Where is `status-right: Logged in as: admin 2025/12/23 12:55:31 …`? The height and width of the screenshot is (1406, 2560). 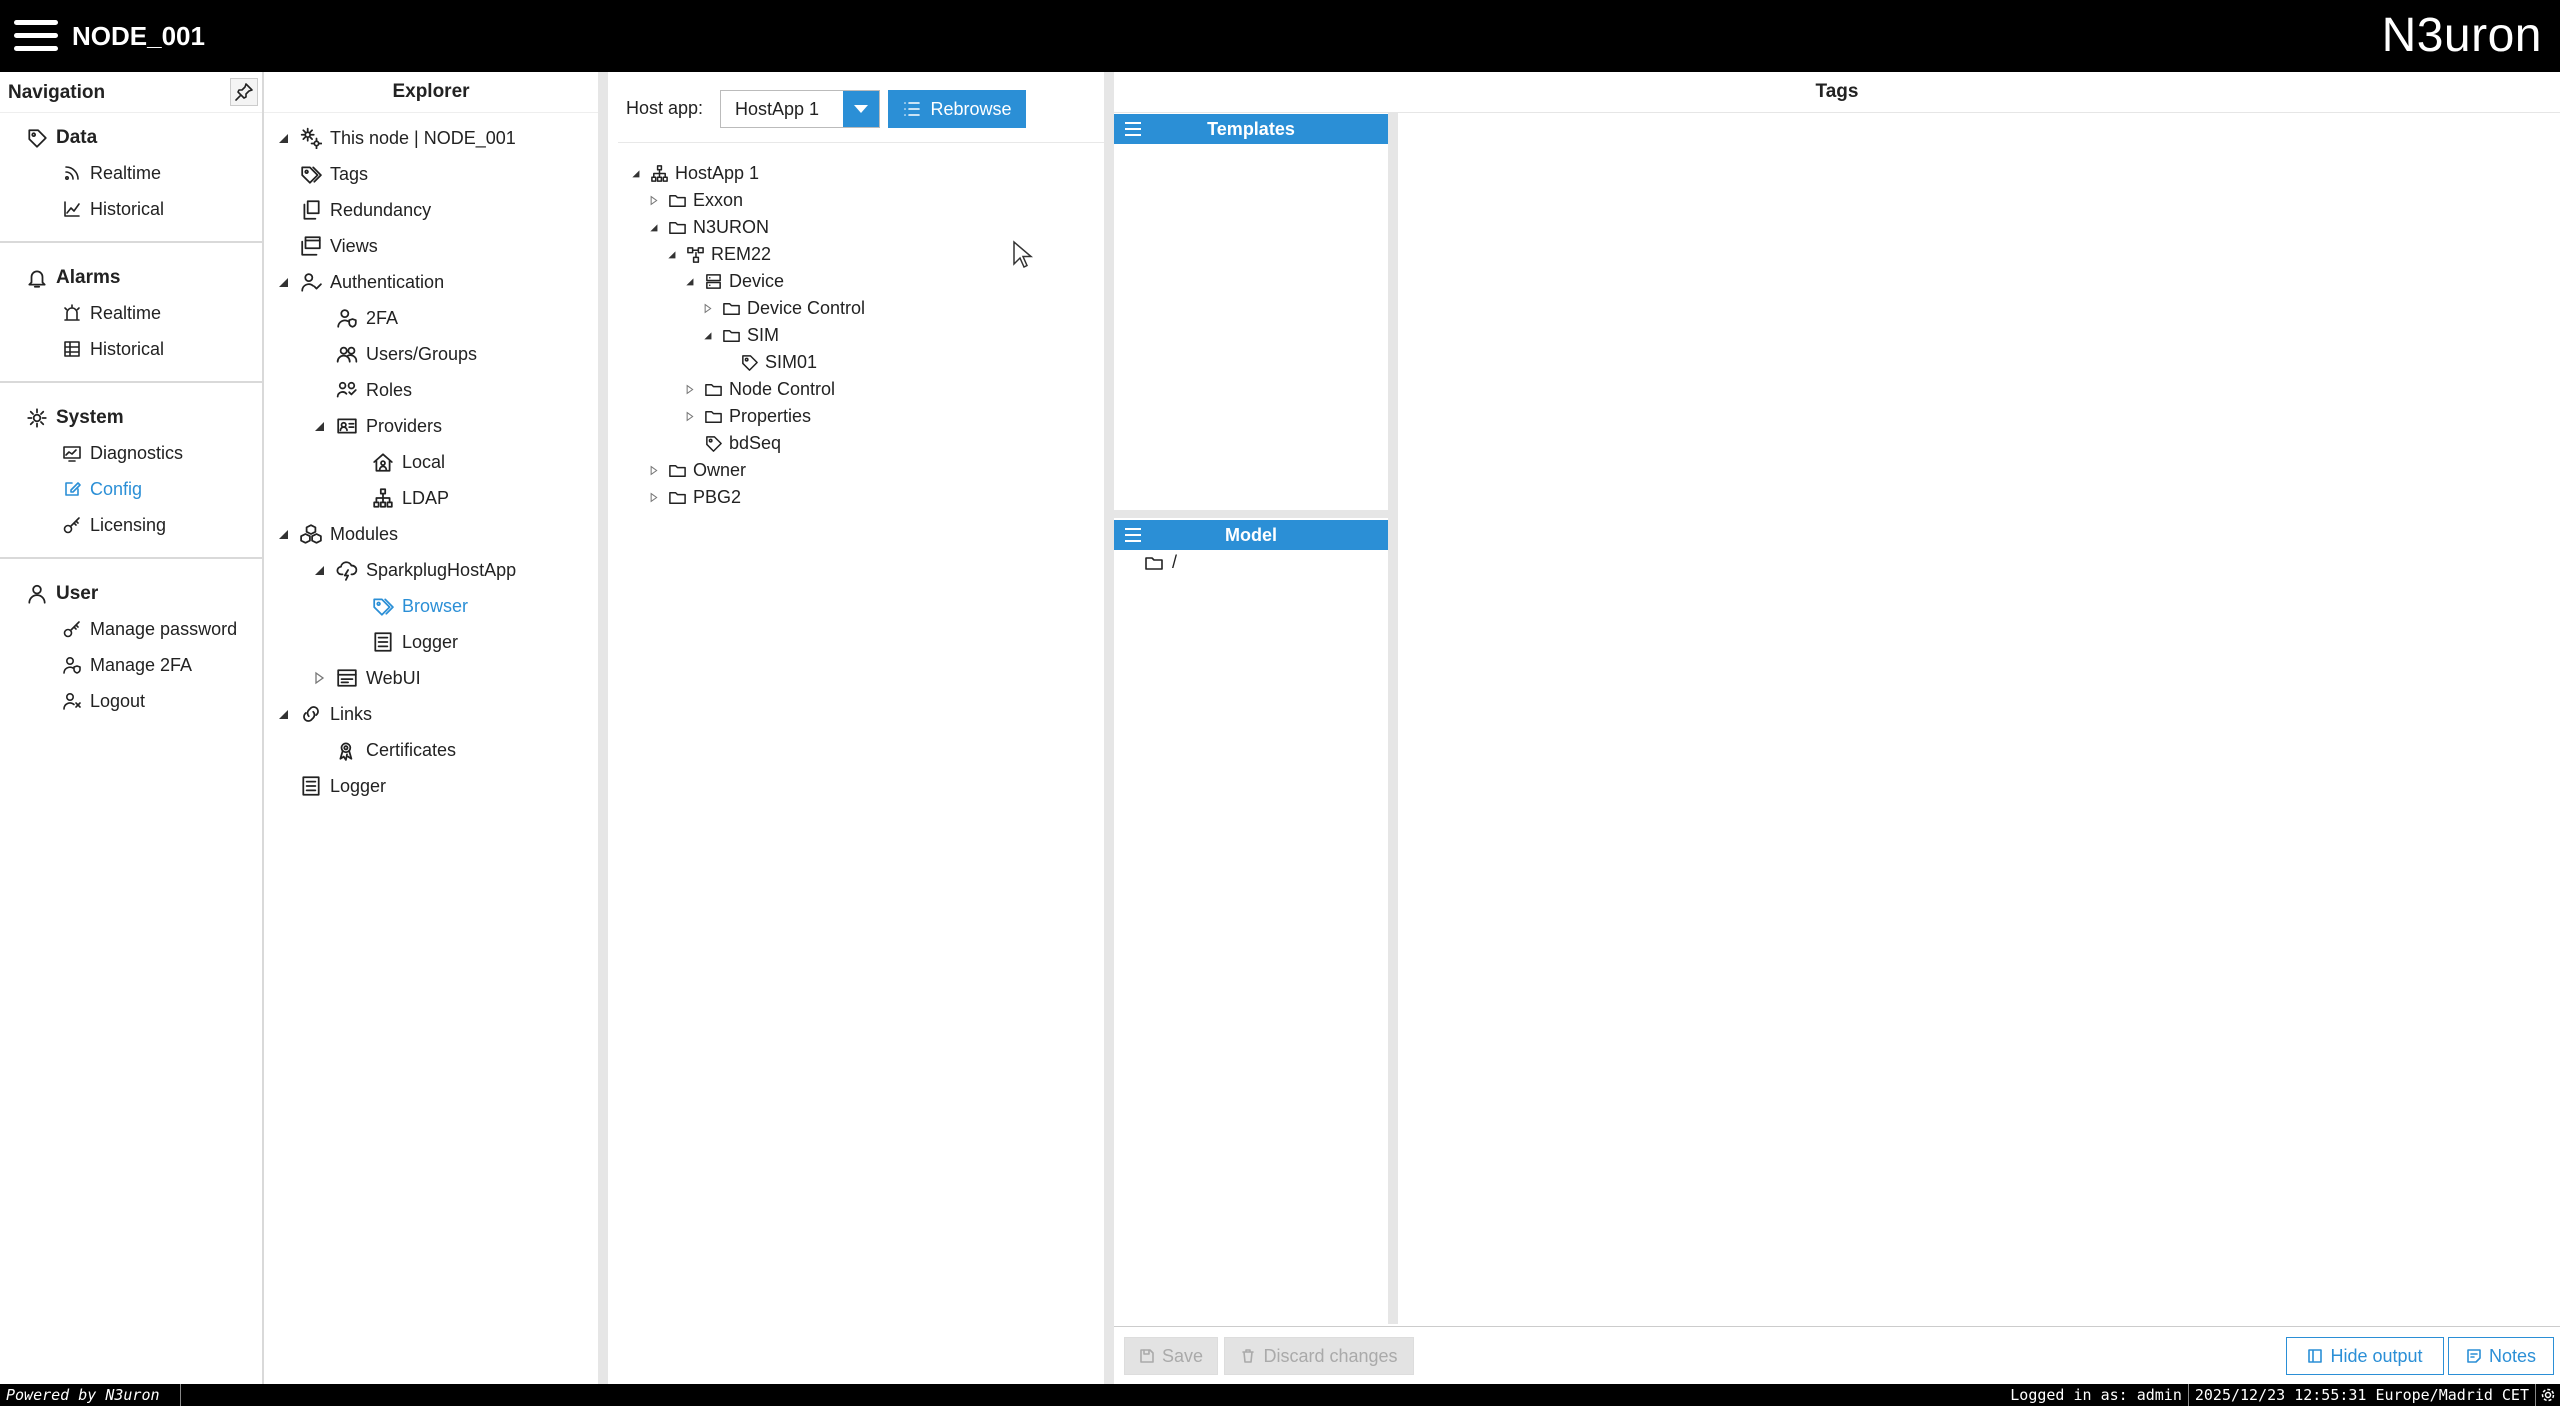
status-right: Logged in as: admin 2025/12/23 12:55:31 … is located at coordinates (2282, 1395).